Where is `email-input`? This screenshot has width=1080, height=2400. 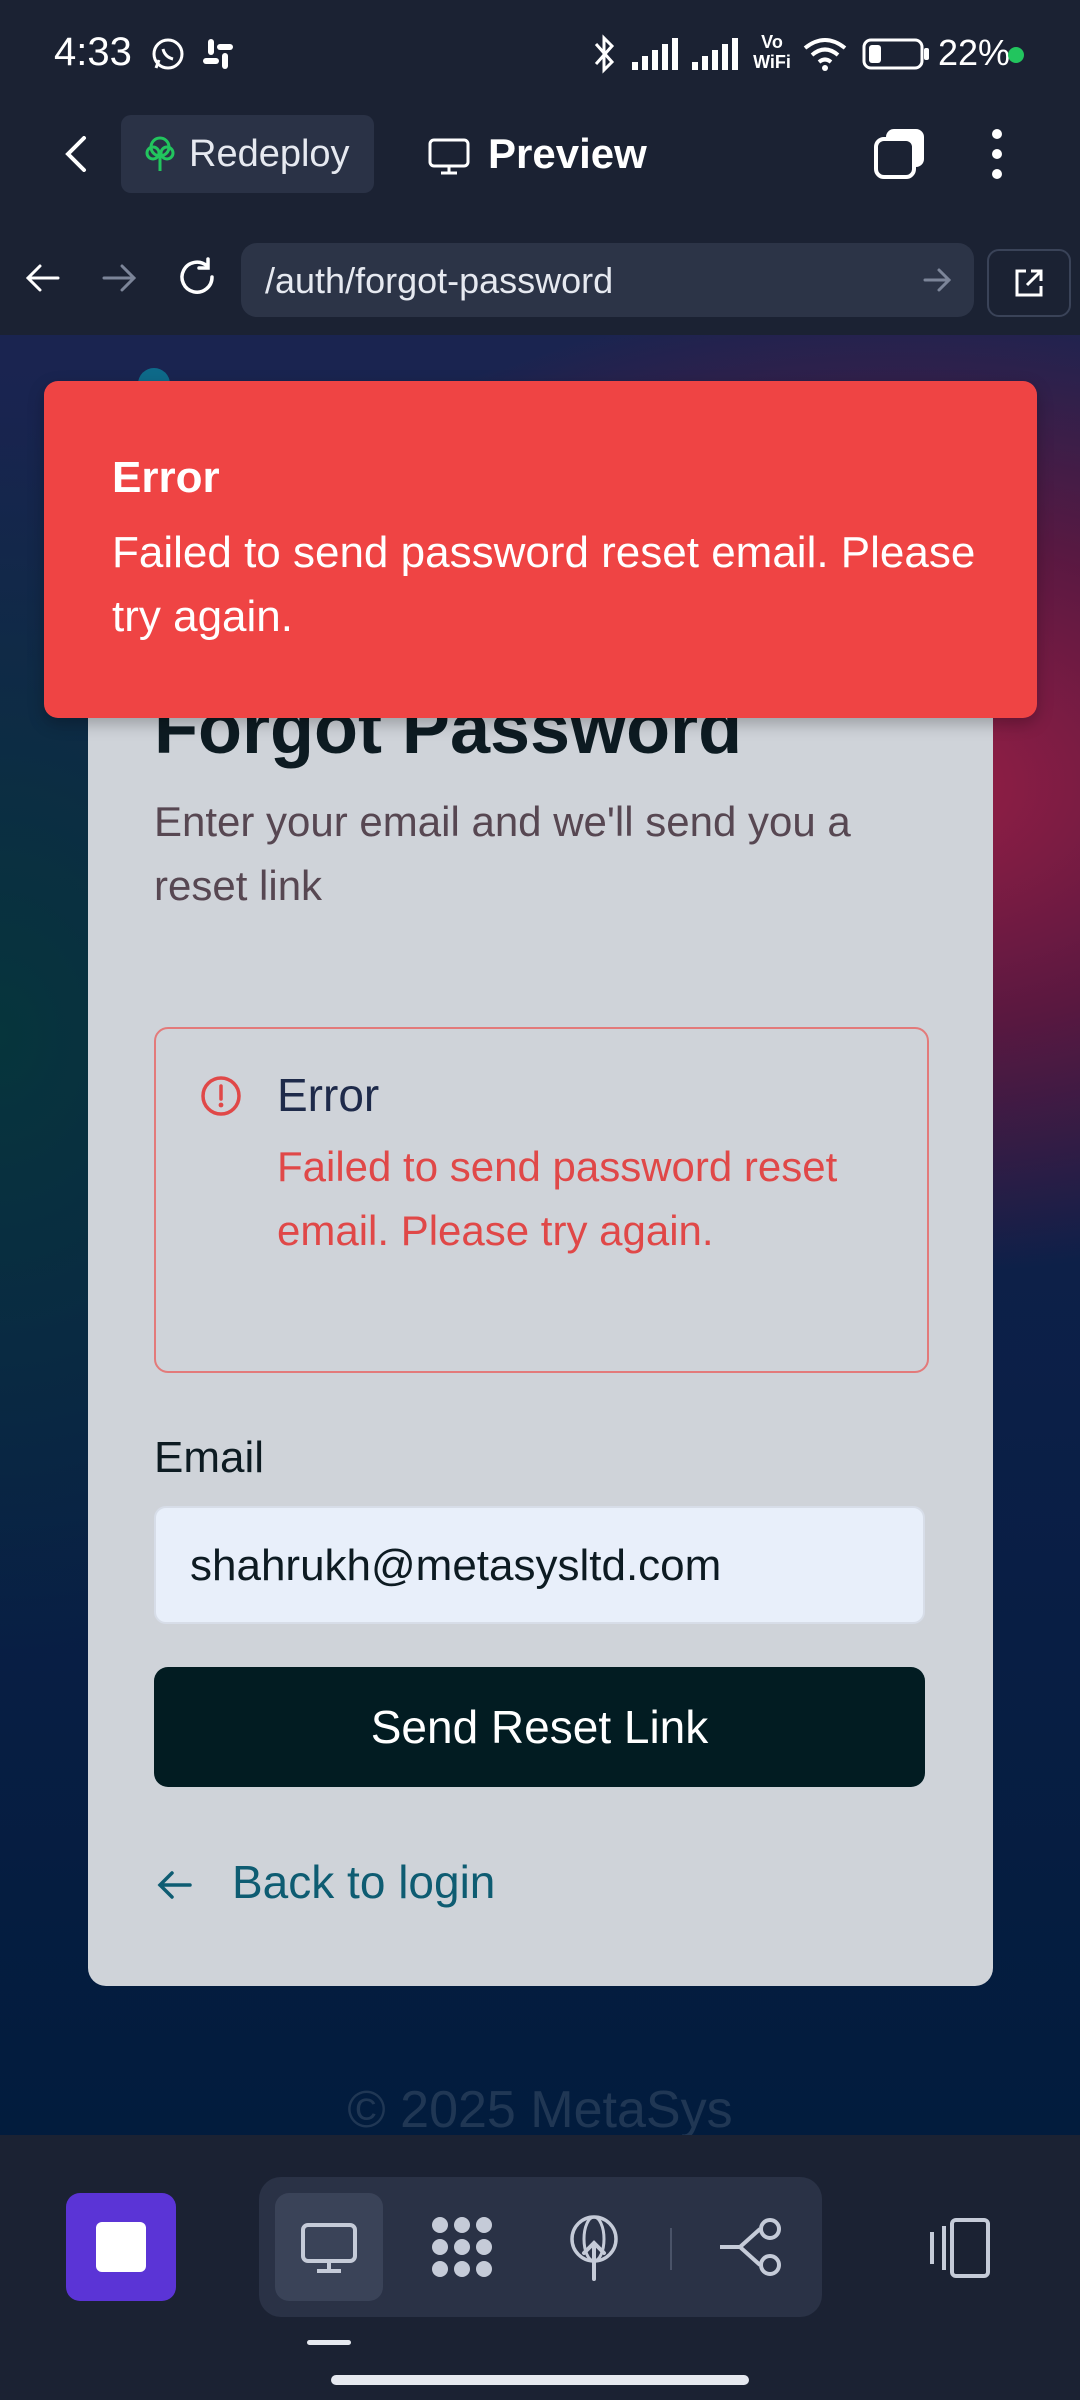 email-input is located at coordinates (540, 1566).